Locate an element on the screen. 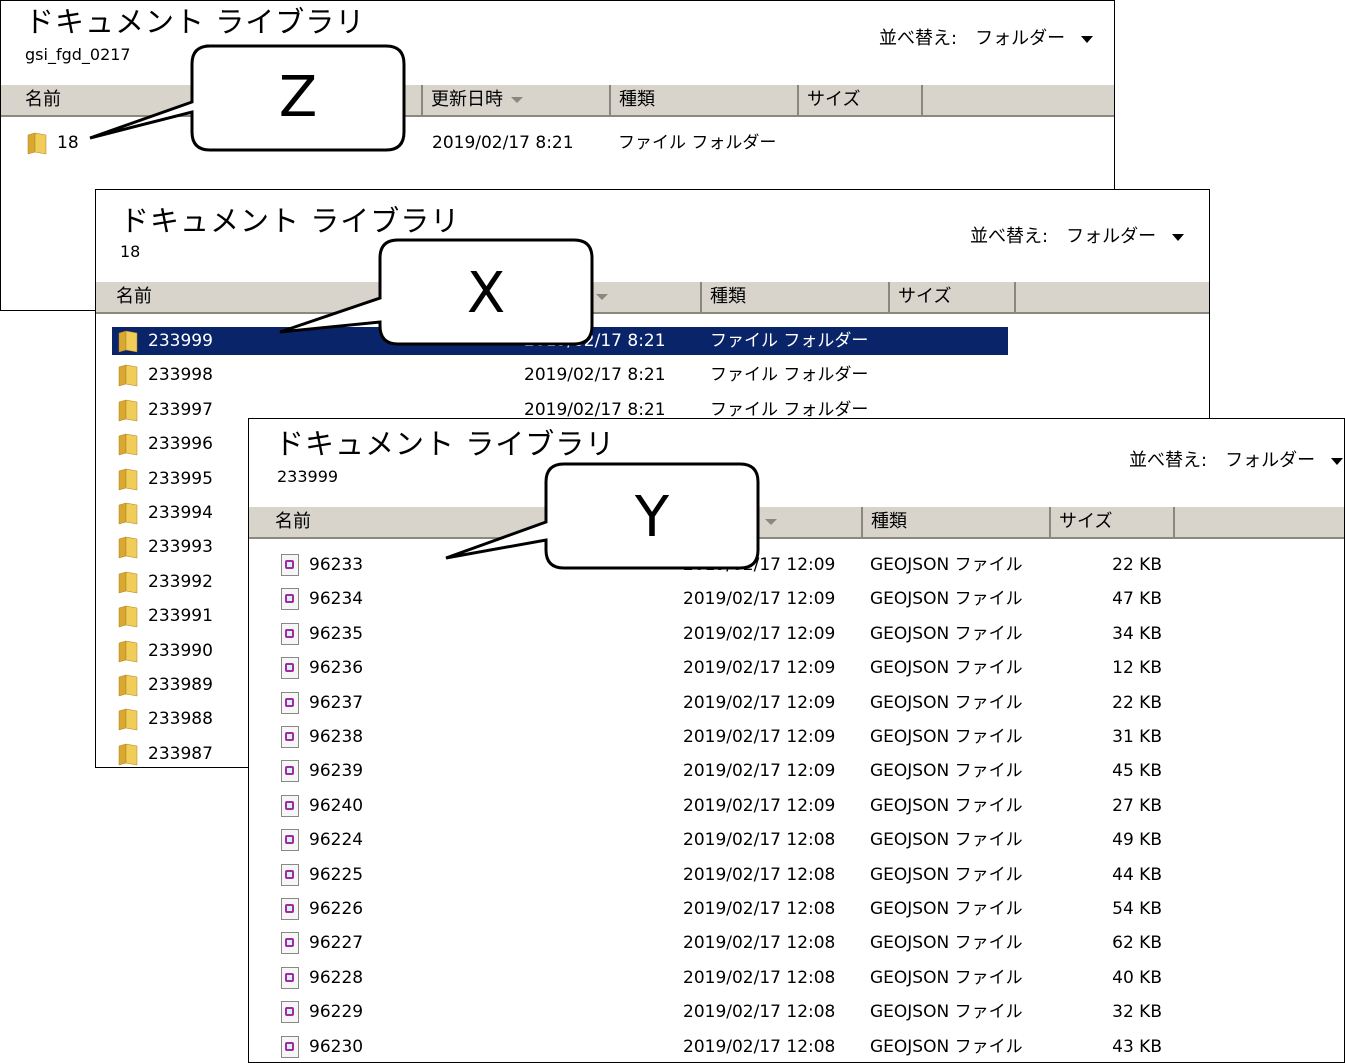  file-name: 96226 is located at coordinates (336, 909).